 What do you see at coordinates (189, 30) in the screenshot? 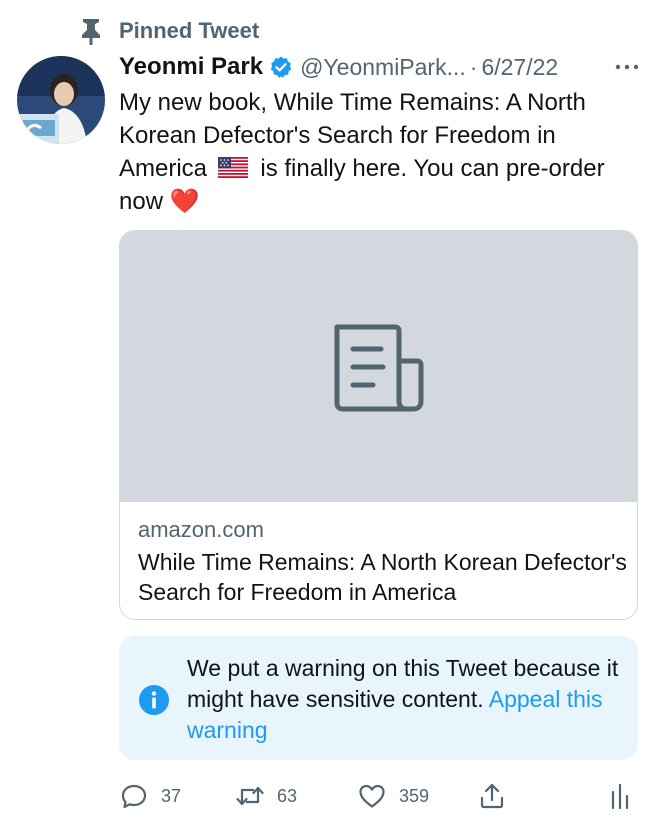
I see `pinned-label: Pinned Tweet` at bounding box center [189, 30].